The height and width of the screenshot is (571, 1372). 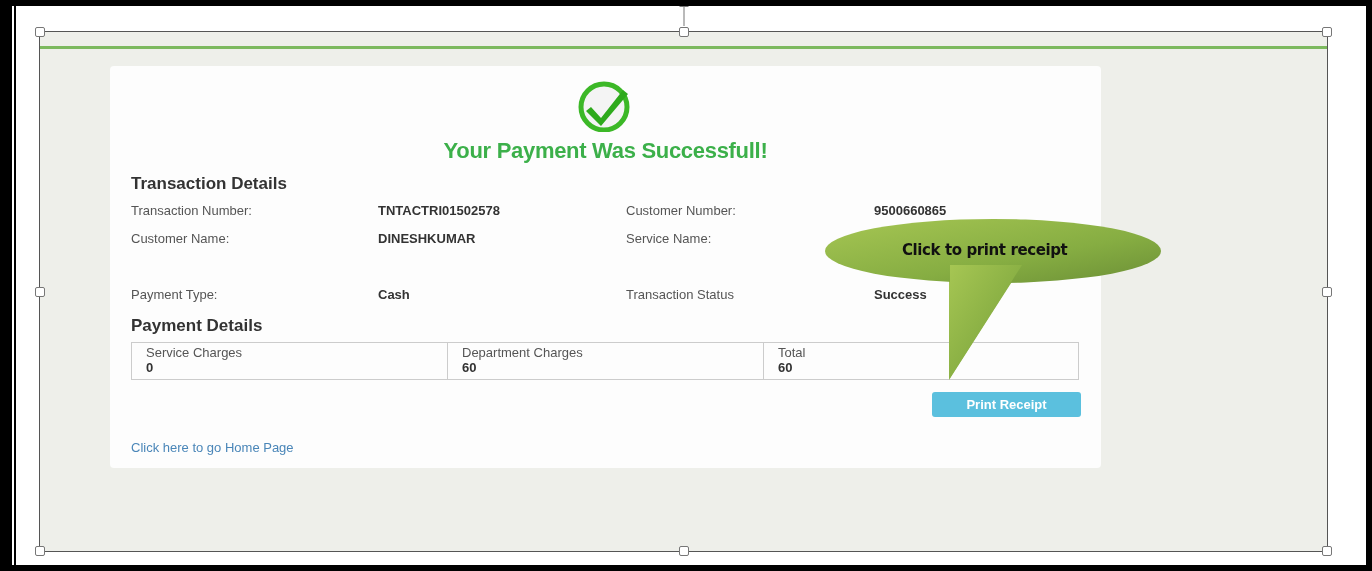 I want to click on table-cell-text: 0, so click(x=150, y=367).